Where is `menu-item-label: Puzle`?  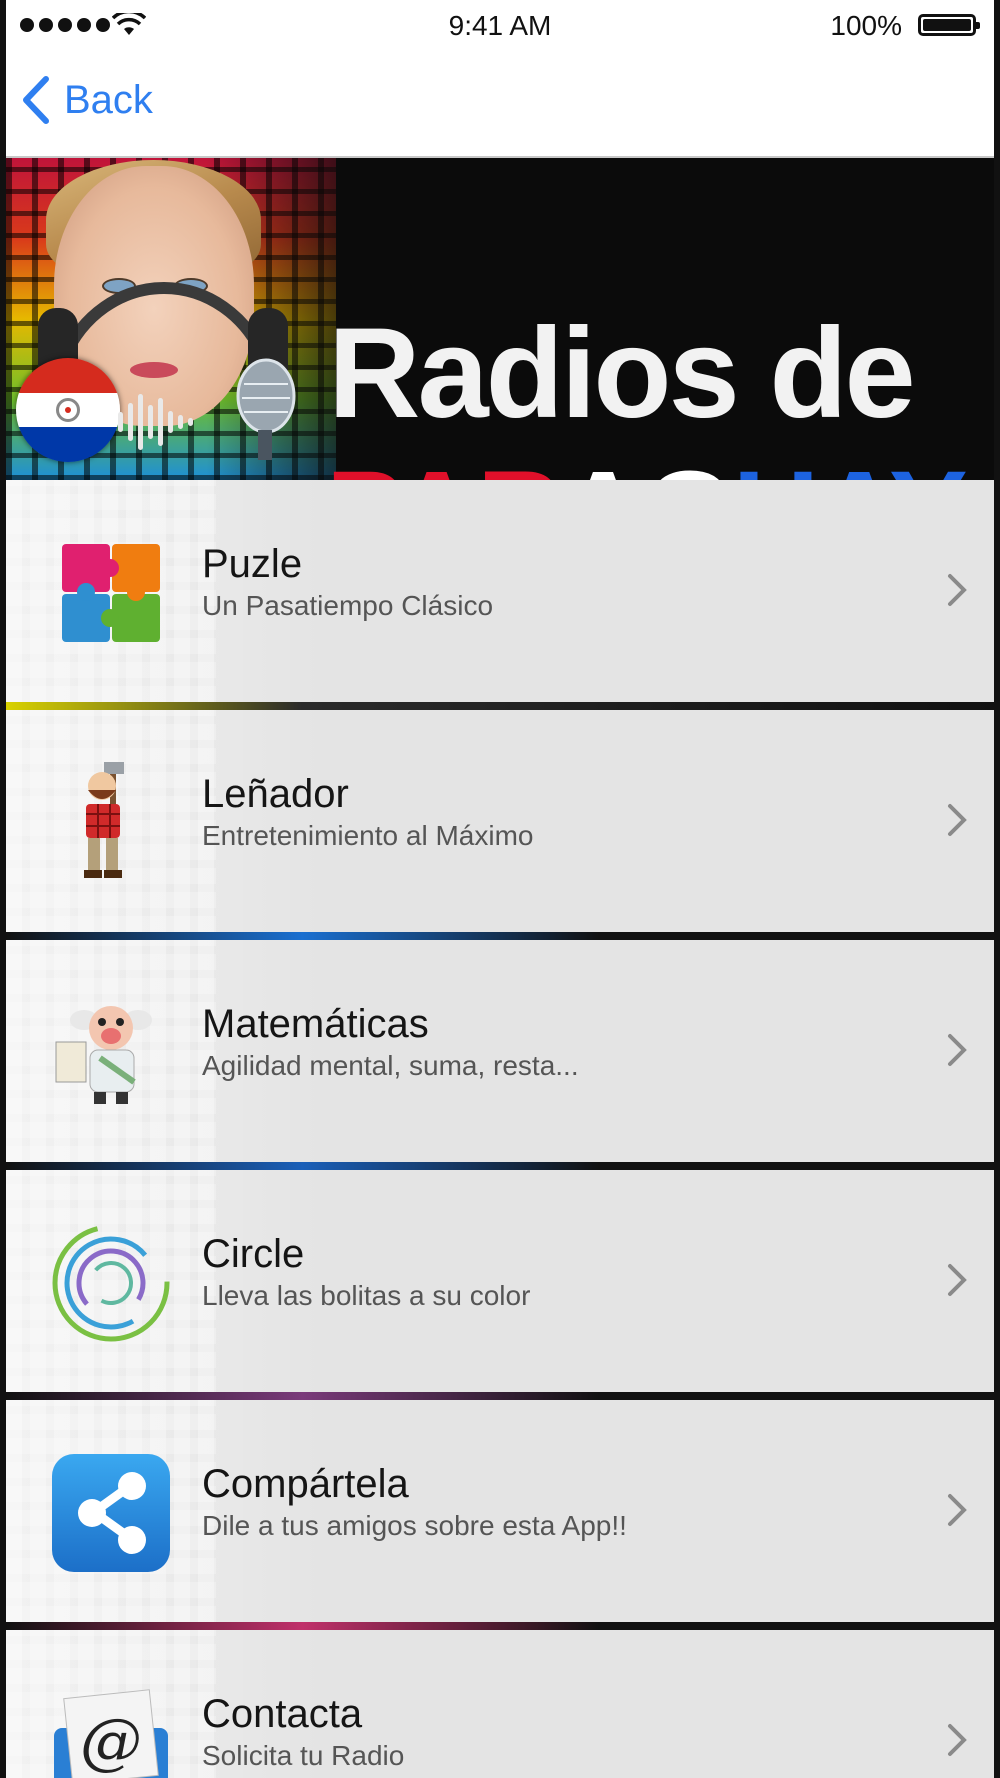 menu-item-label: Puzle is located at coordinates (252, 564).